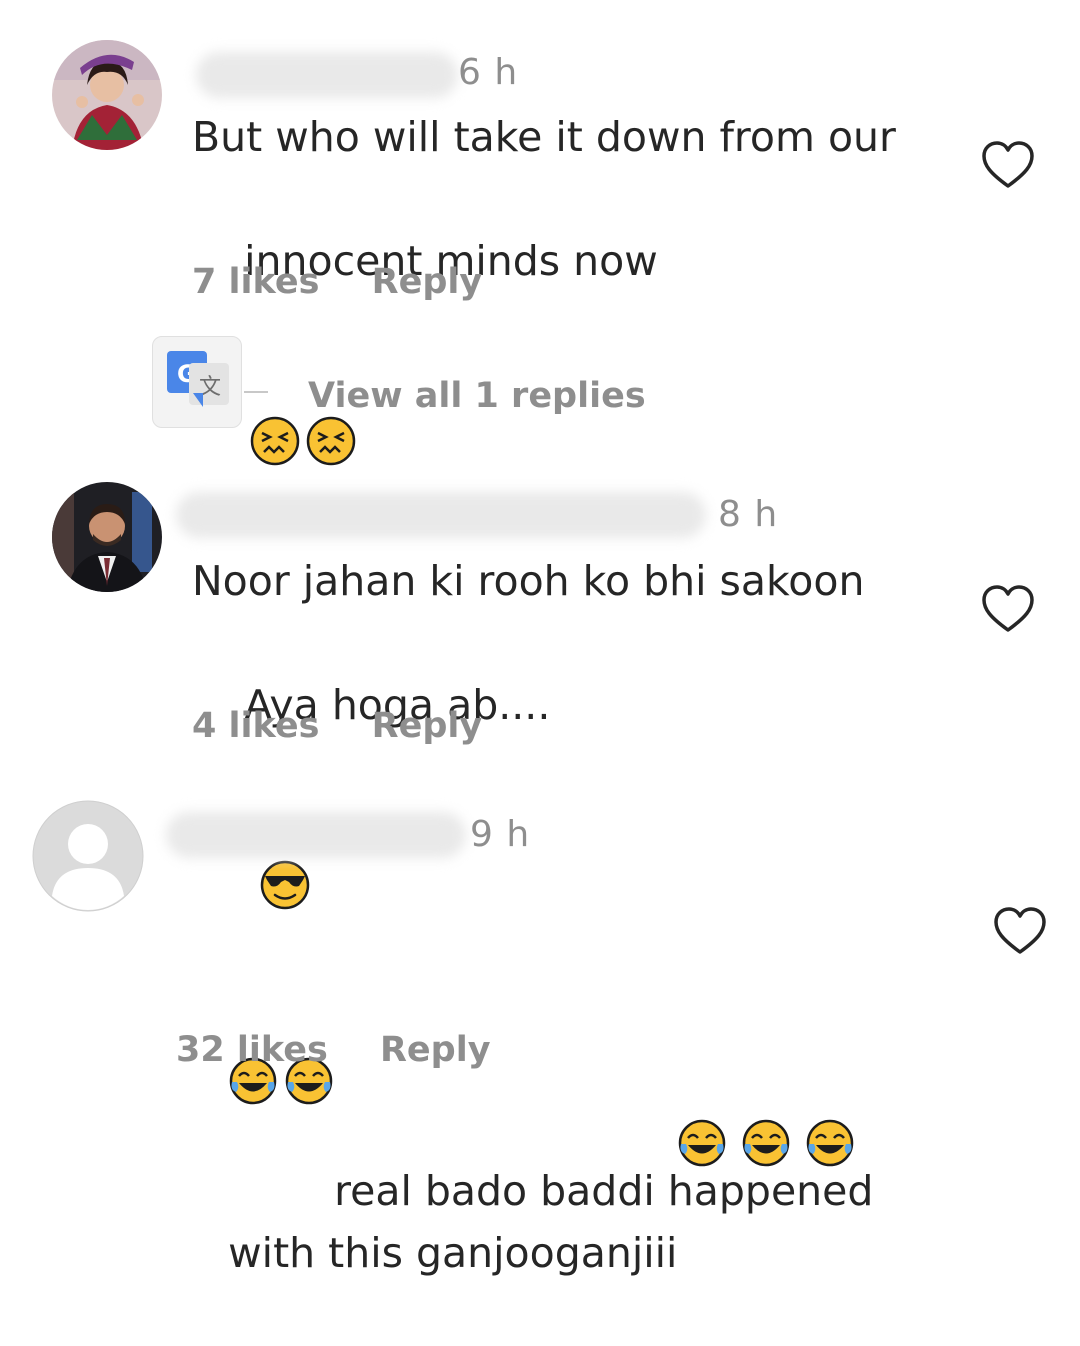  I want to click on comment-time: 8 h, so click(748, 514).